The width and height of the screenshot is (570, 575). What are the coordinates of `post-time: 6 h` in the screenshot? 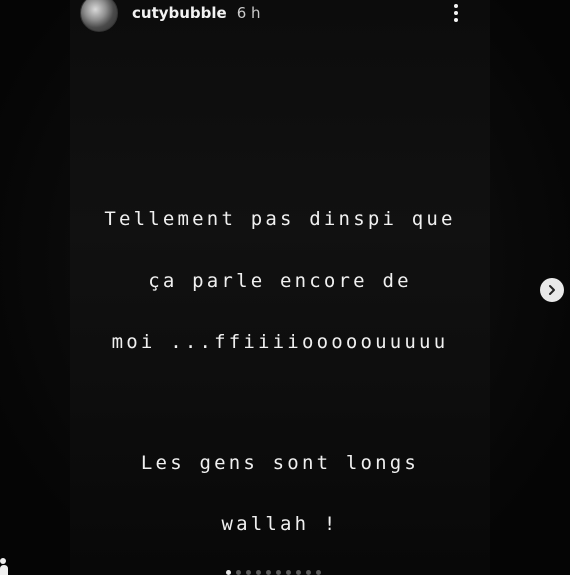 It's located at (248, 13).